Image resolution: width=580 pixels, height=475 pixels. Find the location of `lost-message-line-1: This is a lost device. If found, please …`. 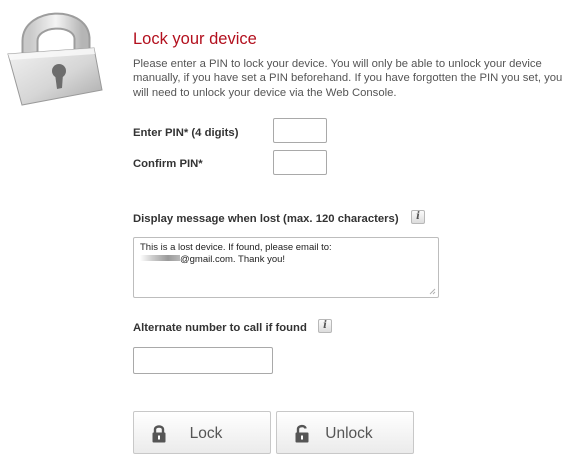

lost-message-line-1: This is a lost device. If found, please … is located at coordinates (236, 247).